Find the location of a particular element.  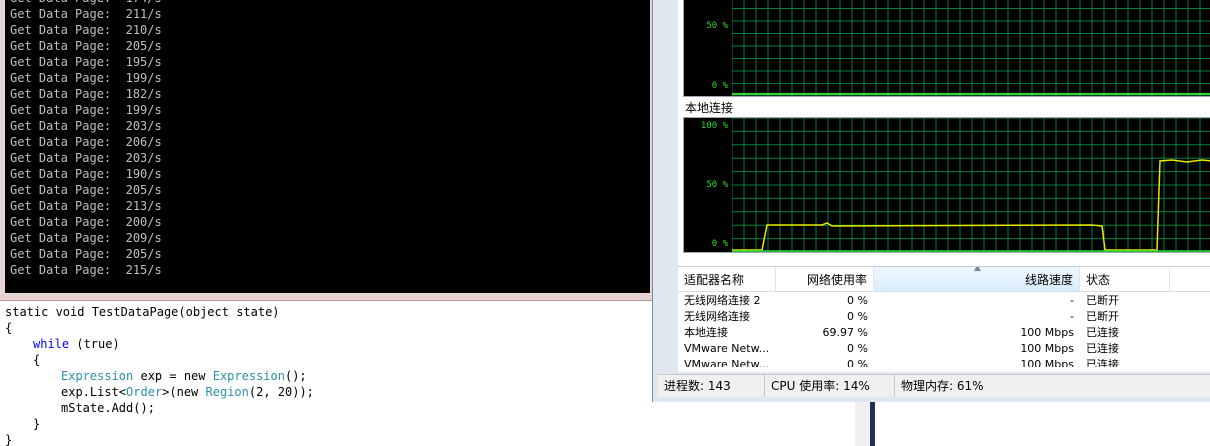

code-line: while (true) is located at coordinates (76, 344).